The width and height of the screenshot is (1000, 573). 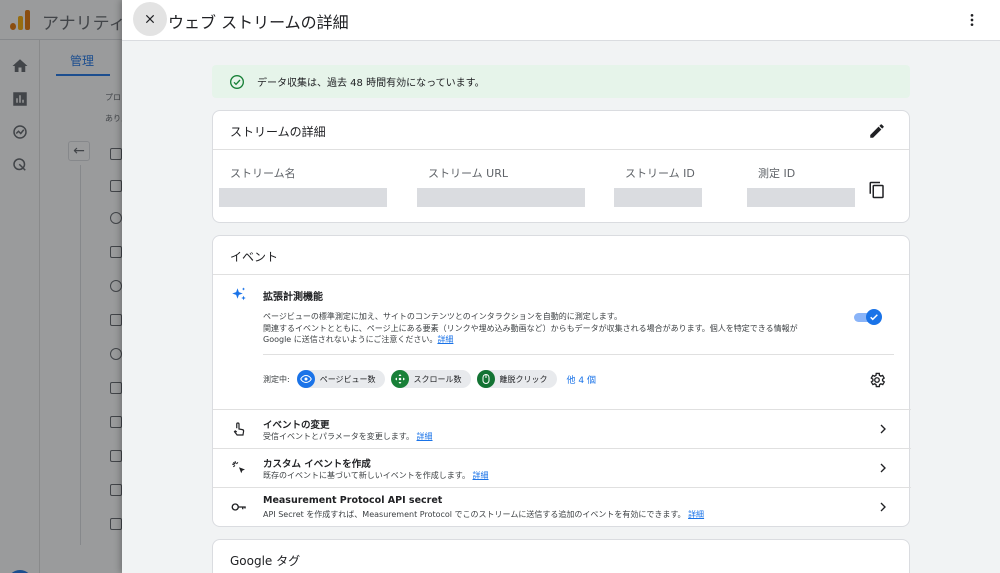 I want to click on google-tag-header: Google タグ, so click(x=561, y=556).